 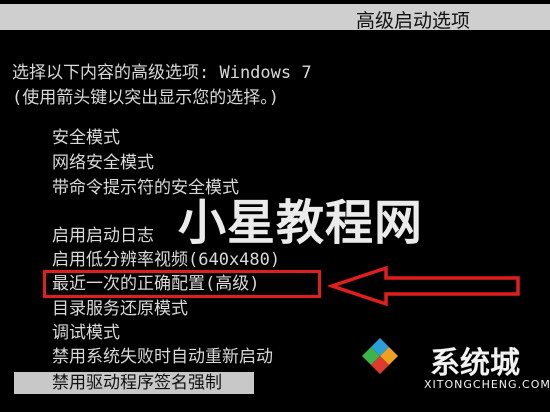 I want to click on screen-title: 高级启动选项, so click(x=413, y=21).